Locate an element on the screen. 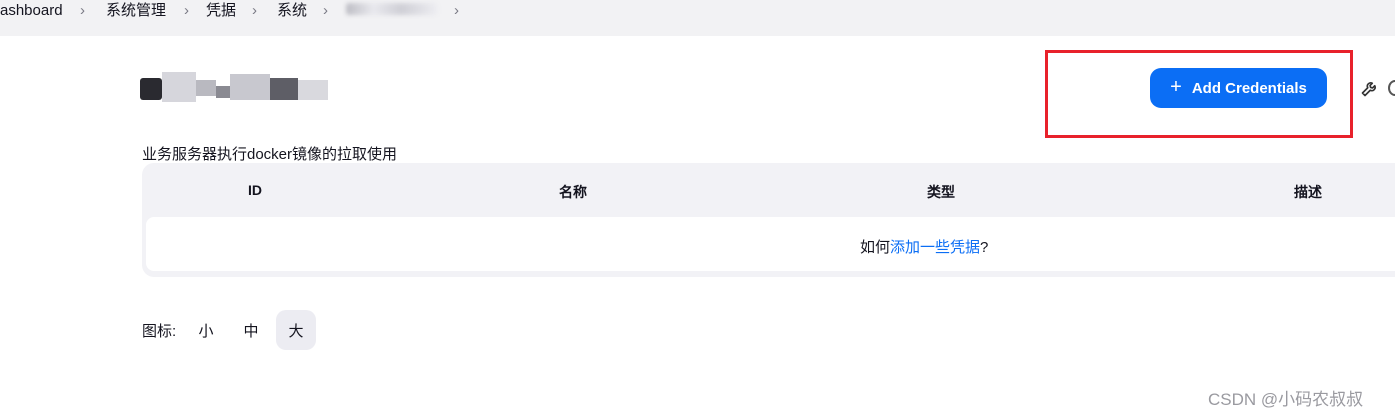  breadcrumb-credentials: 凭据 is located at coordinates (221, 11).